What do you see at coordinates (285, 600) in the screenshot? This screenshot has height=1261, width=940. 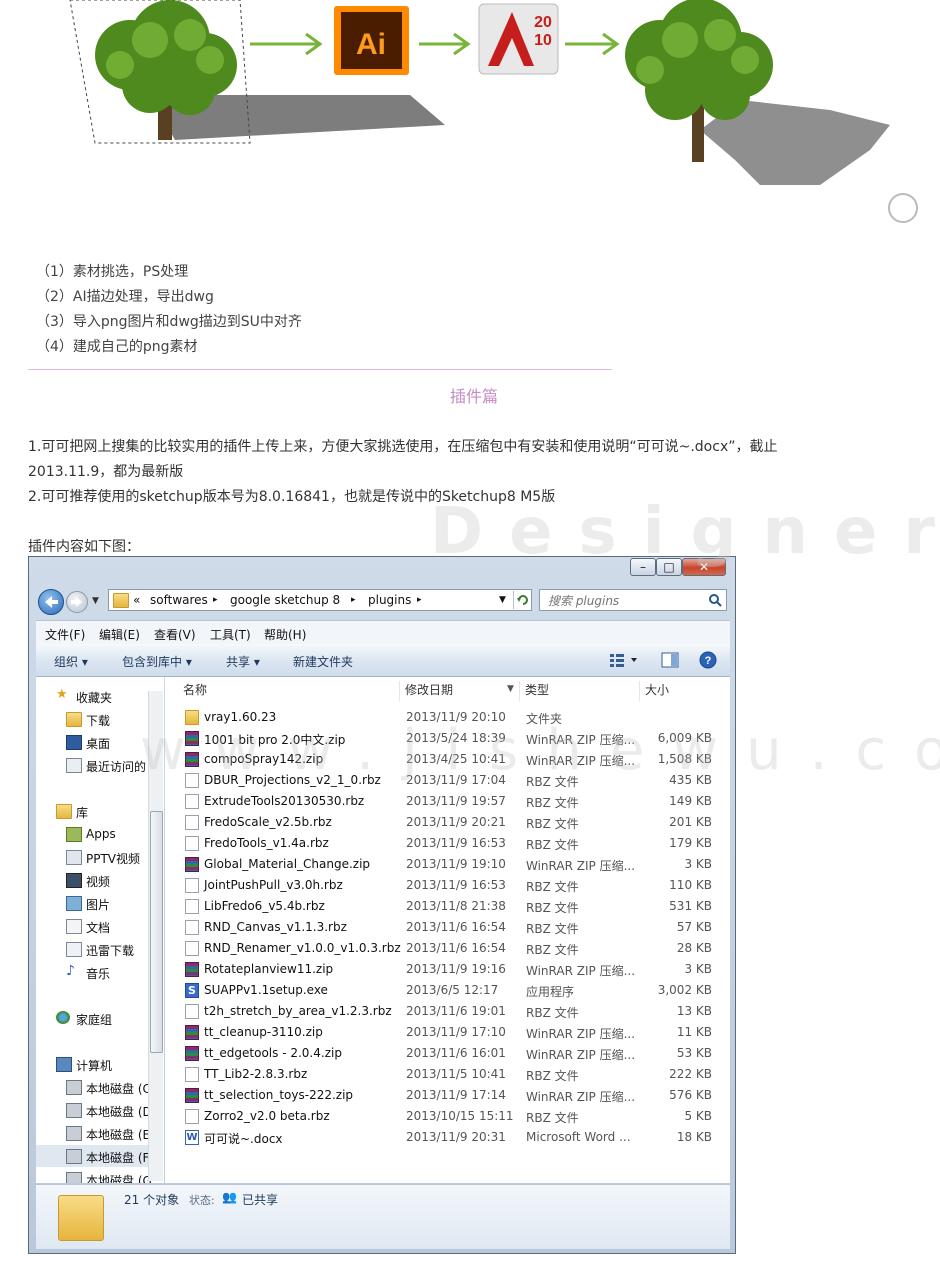 I see `breadcrumb-google-sketchup: google sketchup 8` at bounding box center [285, 600].